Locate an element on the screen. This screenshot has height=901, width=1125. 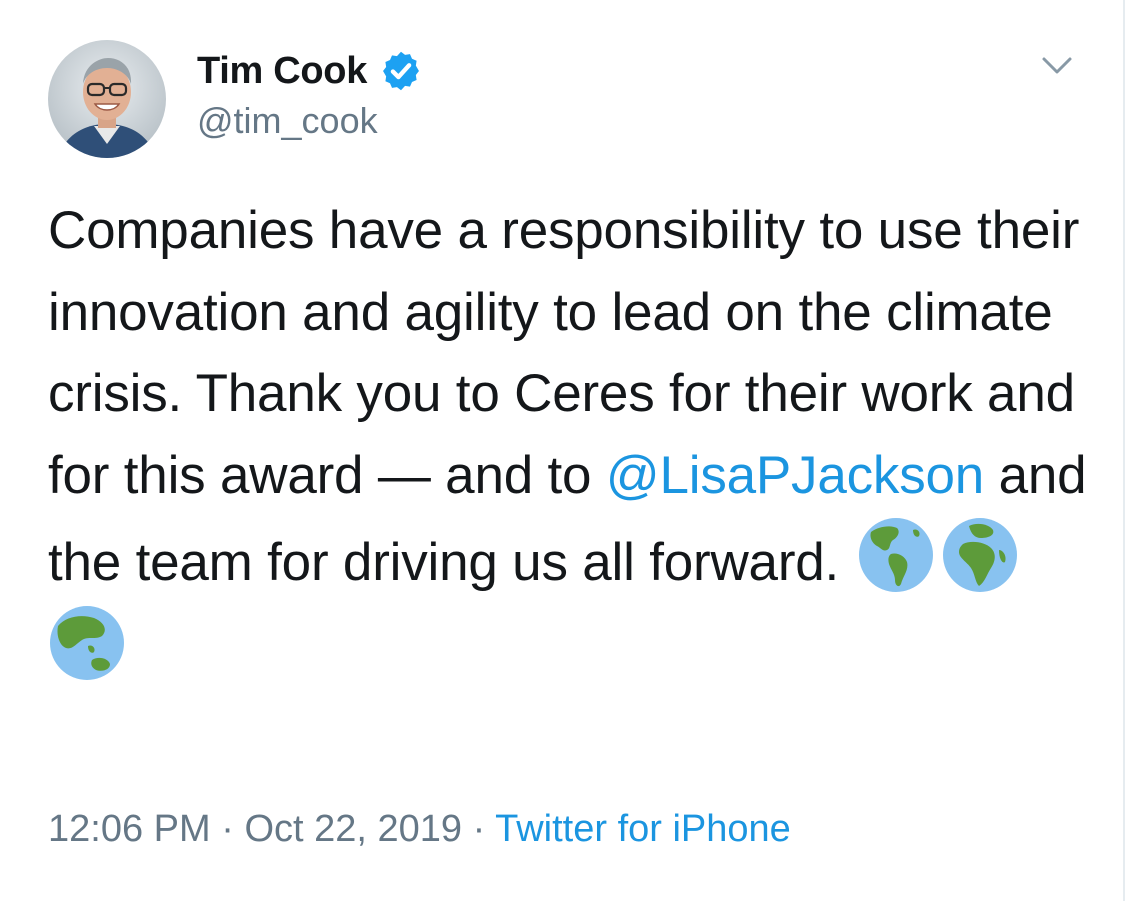
avatar-photo is located at coordinates (107, 99).